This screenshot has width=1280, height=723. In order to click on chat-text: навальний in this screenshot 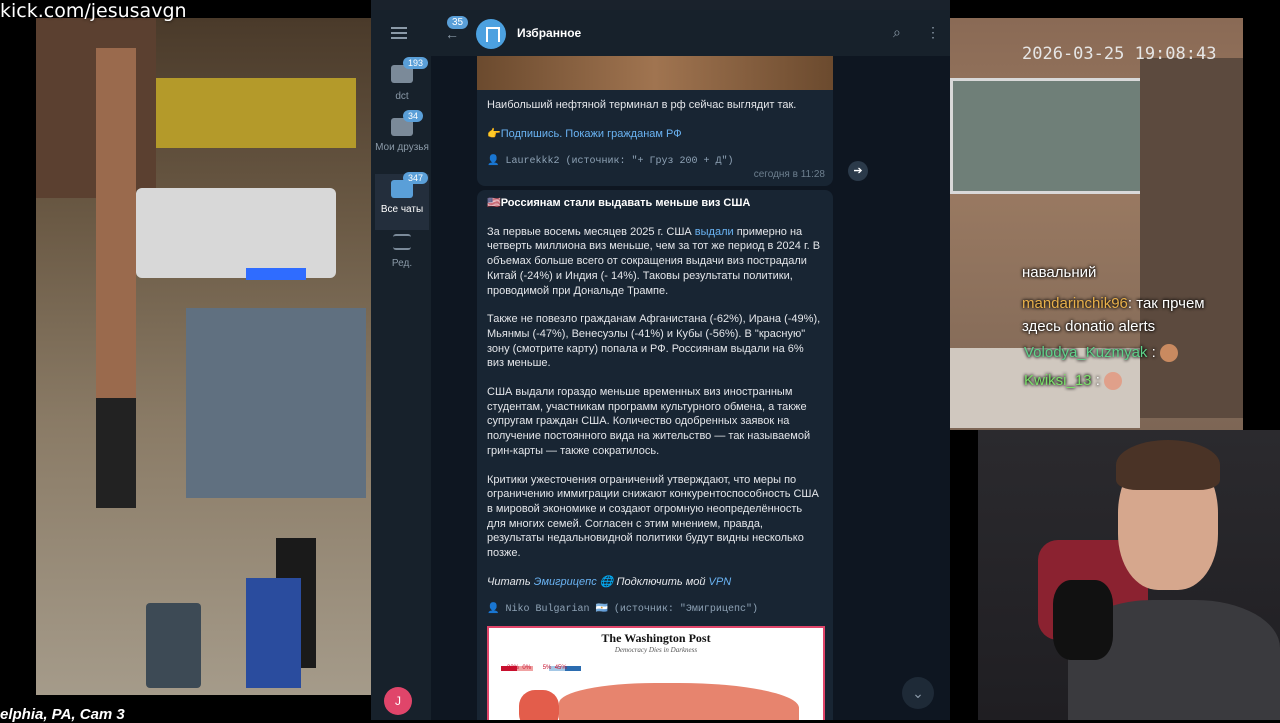, I will do `click(1059, 272)`.